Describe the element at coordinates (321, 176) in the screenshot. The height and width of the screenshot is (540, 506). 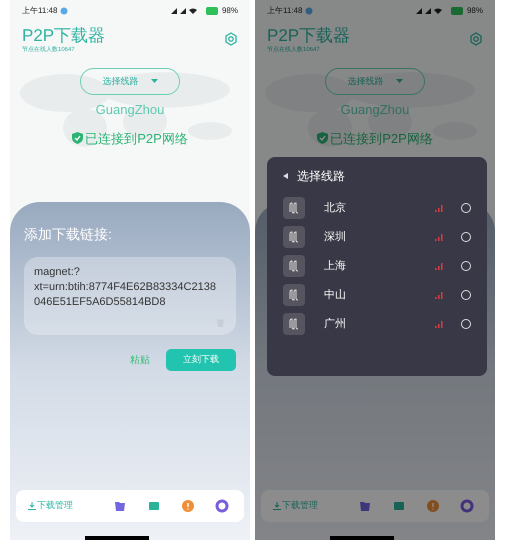
I see `dialog-title: 选择线路` at that location.